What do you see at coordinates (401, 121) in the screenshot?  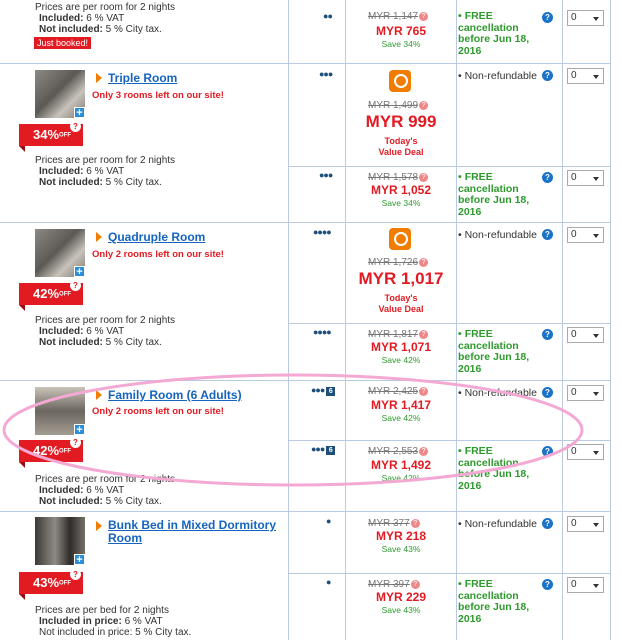 I see `deal-price: MYR 999` at bounding box center [401, 121].